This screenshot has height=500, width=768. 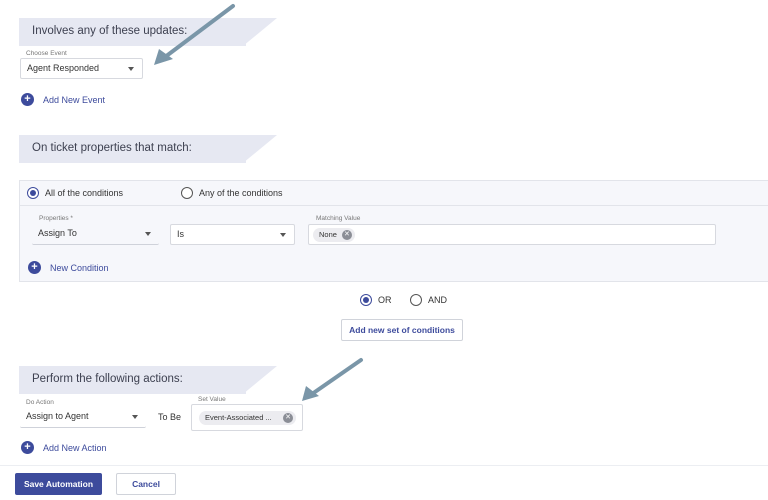 What do you see at coordinates (332, 379) in the screenshot?
I see `annotation-arrow-bottom` at bounding box center [332, 379].